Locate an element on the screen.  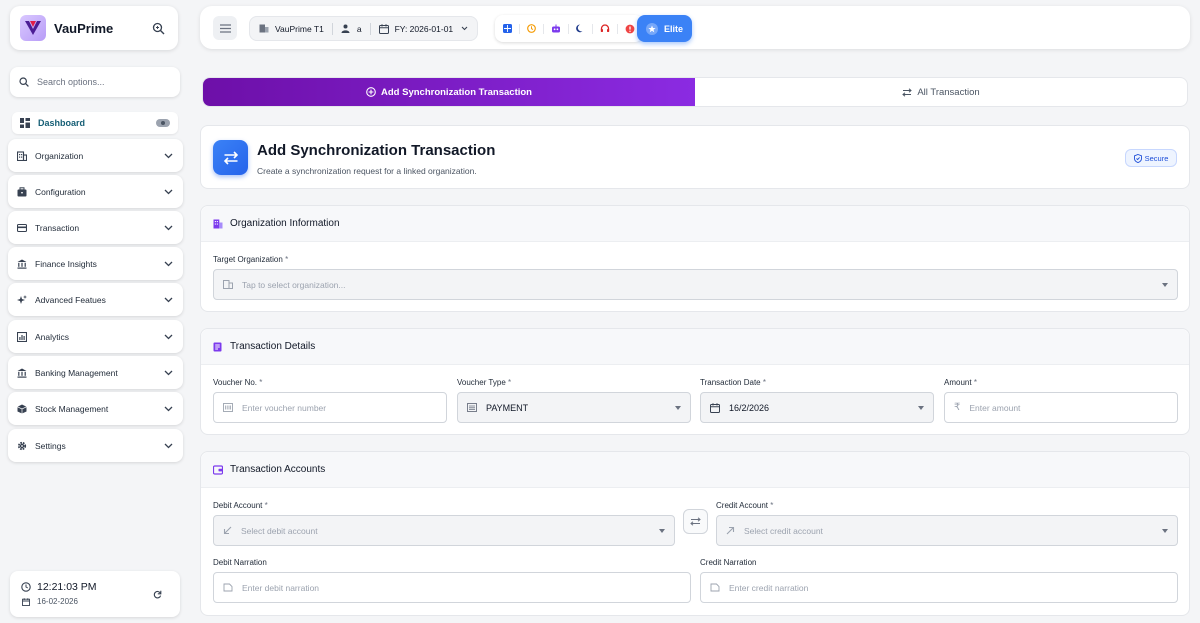
sidebar-item-dashboard: Dashboard is located at coordinates (95, 123).